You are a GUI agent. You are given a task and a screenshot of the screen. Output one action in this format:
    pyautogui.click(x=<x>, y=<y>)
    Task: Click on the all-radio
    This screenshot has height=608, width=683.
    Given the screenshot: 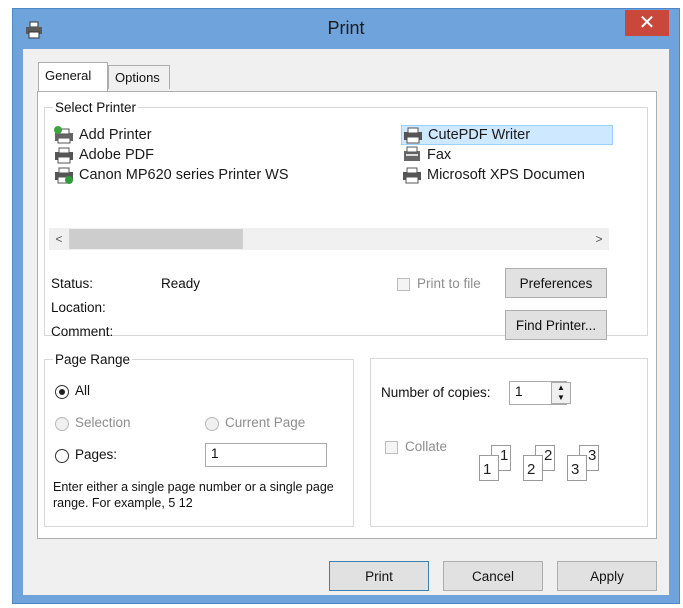 What is the action you would take?
    pyautogui.click(x=62, y=392)
    